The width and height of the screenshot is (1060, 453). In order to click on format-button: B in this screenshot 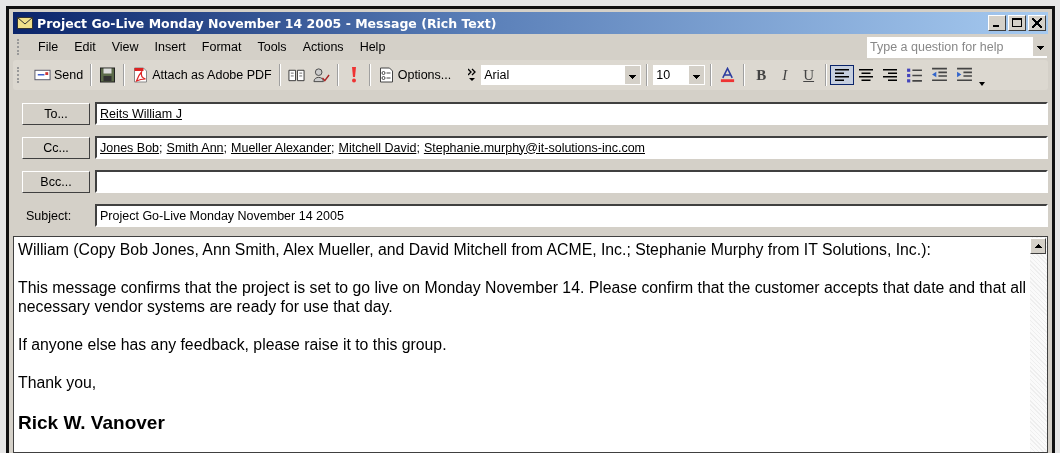, I will do `click(761, 75)`.